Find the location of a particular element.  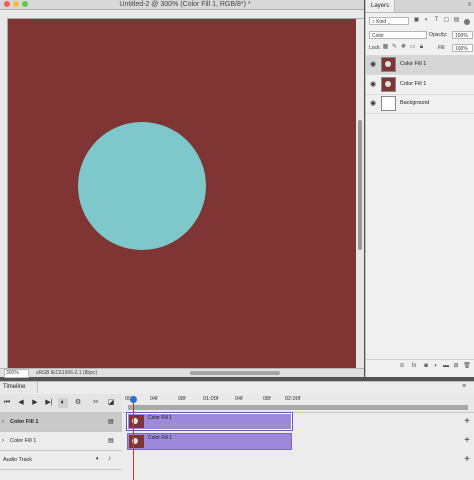

layer-row: ◉ Background is located at coordinates (420, 104).